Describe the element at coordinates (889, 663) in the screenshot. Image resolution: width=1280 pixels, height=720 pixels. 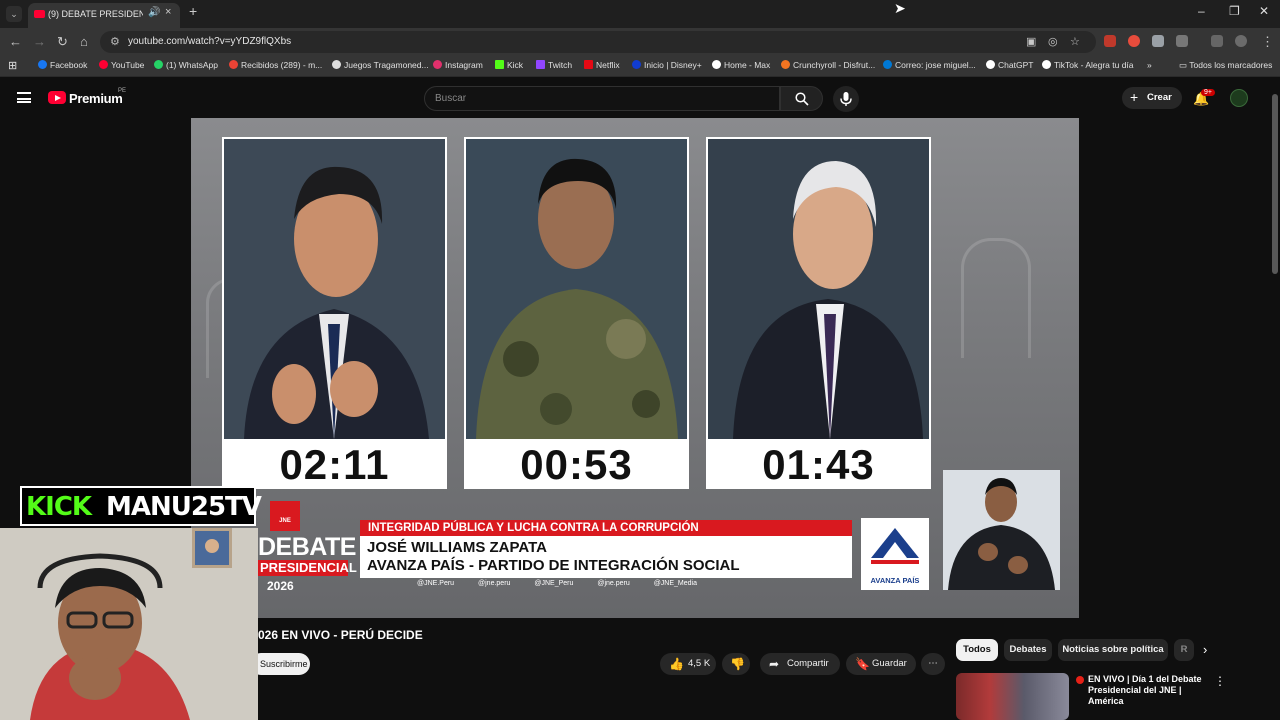
I see `save-label: Guardar` at that location.